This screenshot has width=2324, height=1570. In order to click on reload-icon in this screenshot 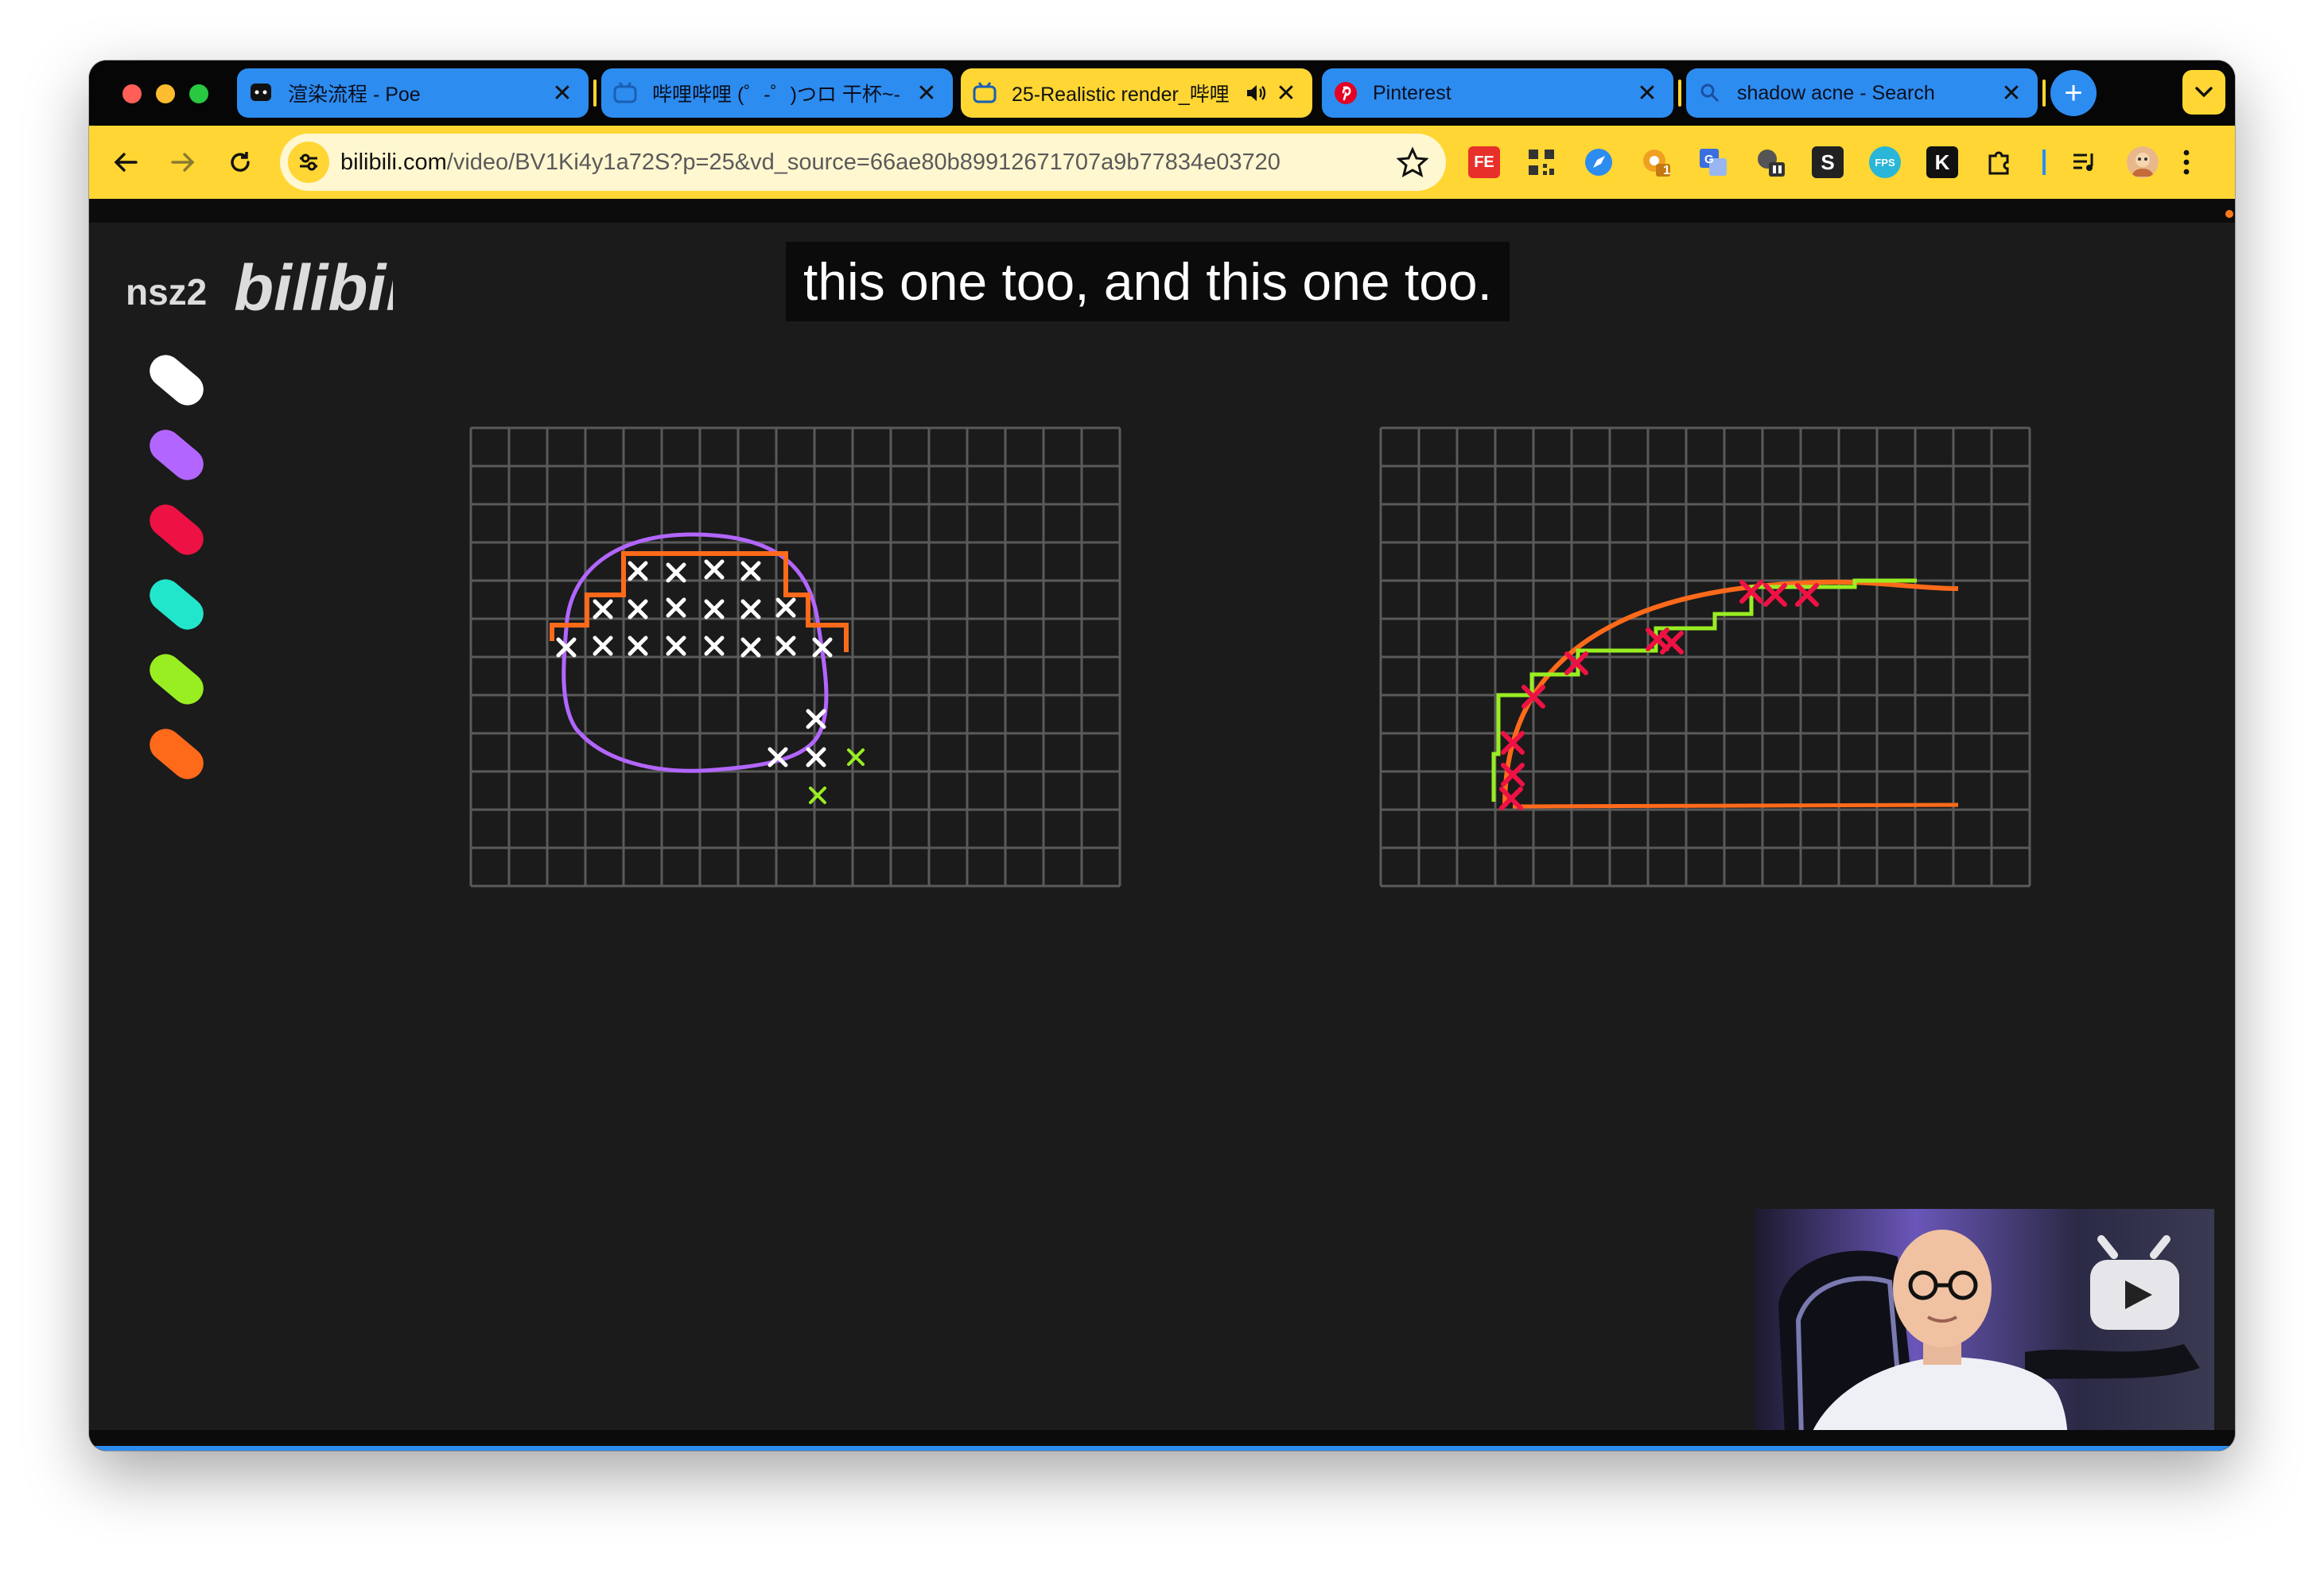, I will do `click(240, 162)`.